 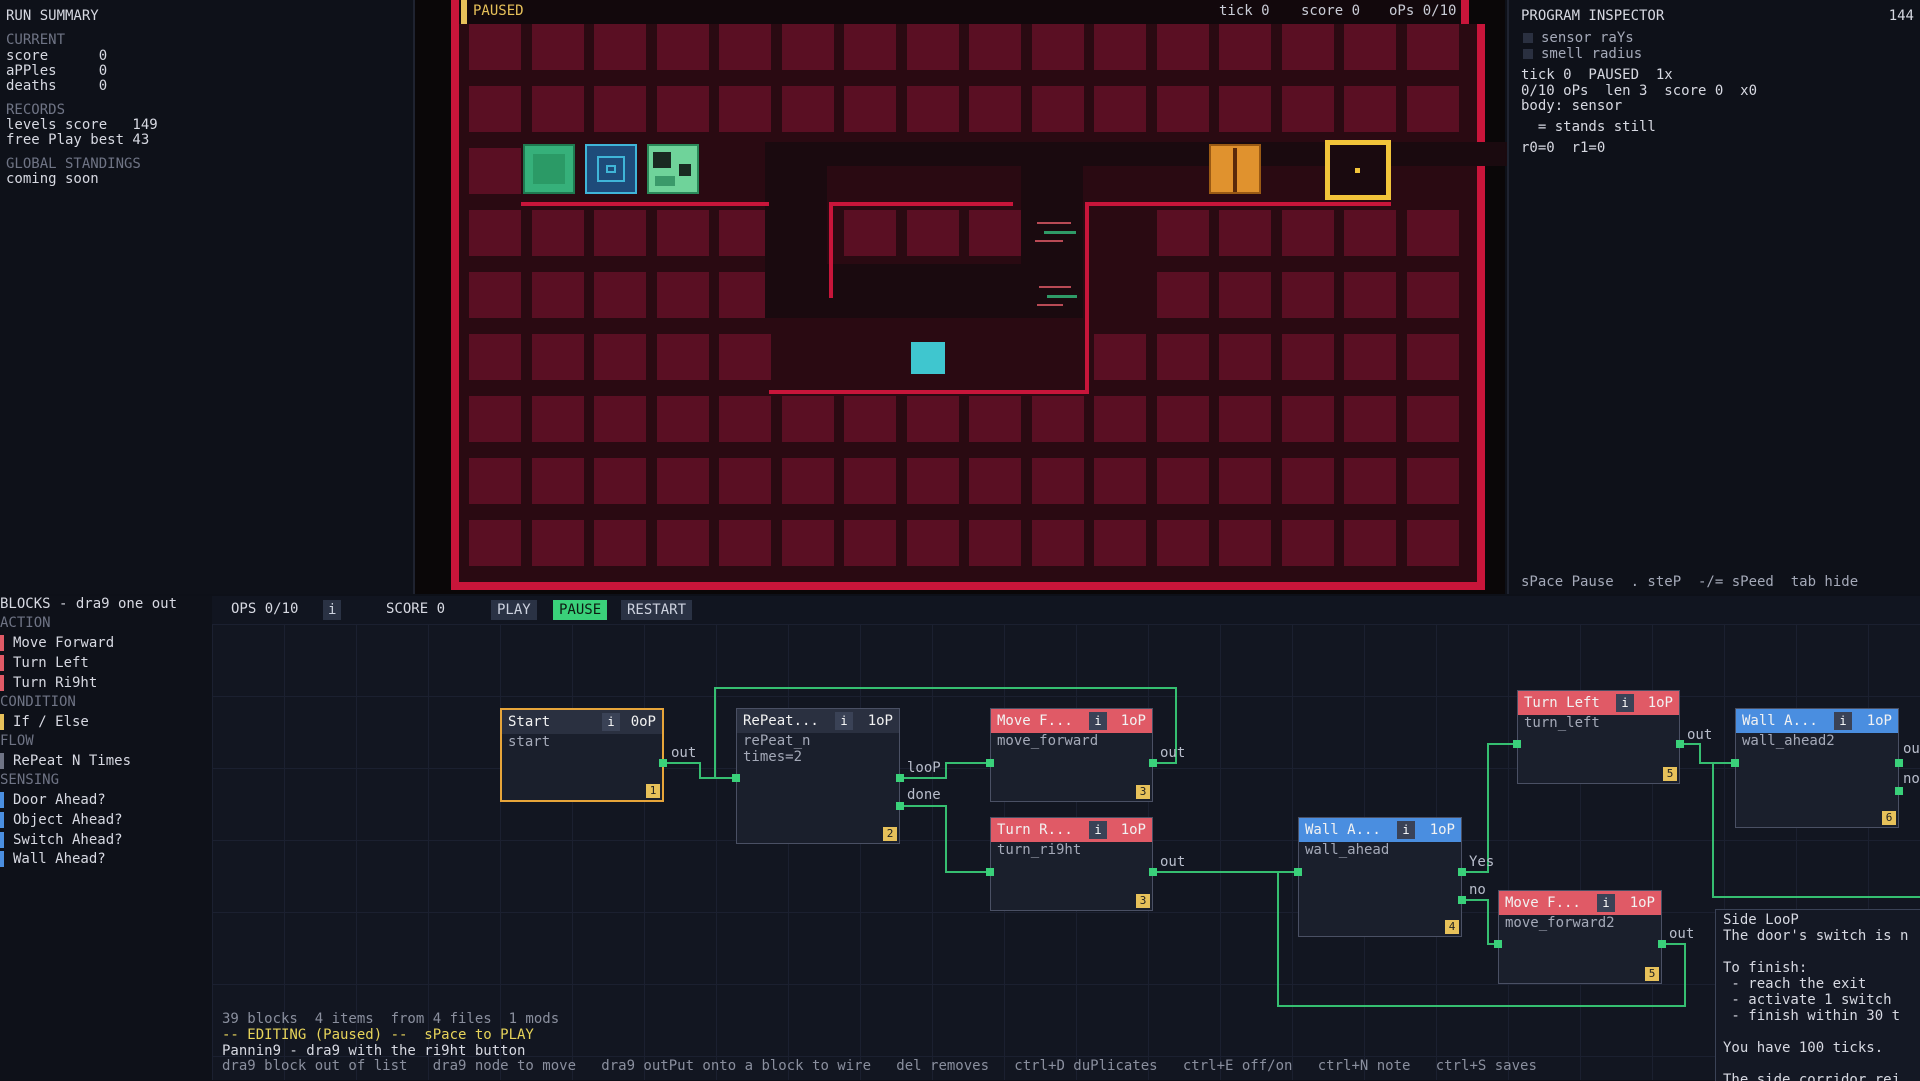 I want to click on wire-no-move2, so click(x=1480, y=922).